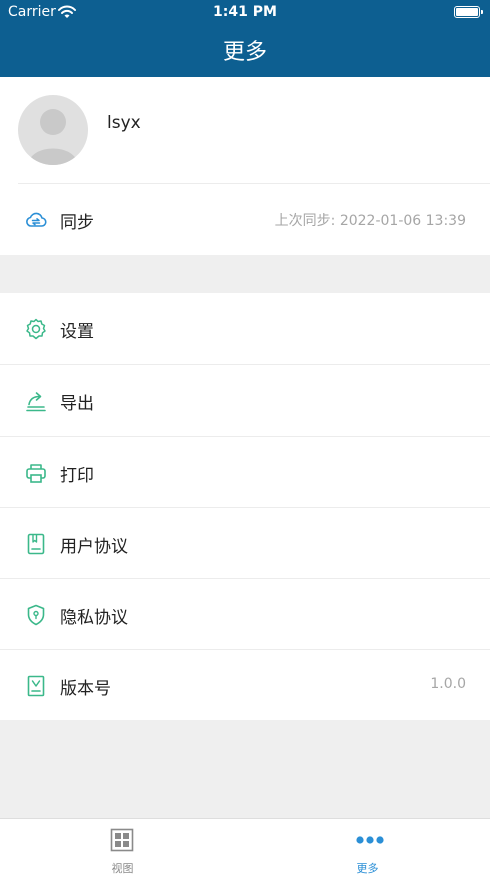 The height and width of the screenshot is (876, 490). I want to click on shield-icon, so click(36, 615).